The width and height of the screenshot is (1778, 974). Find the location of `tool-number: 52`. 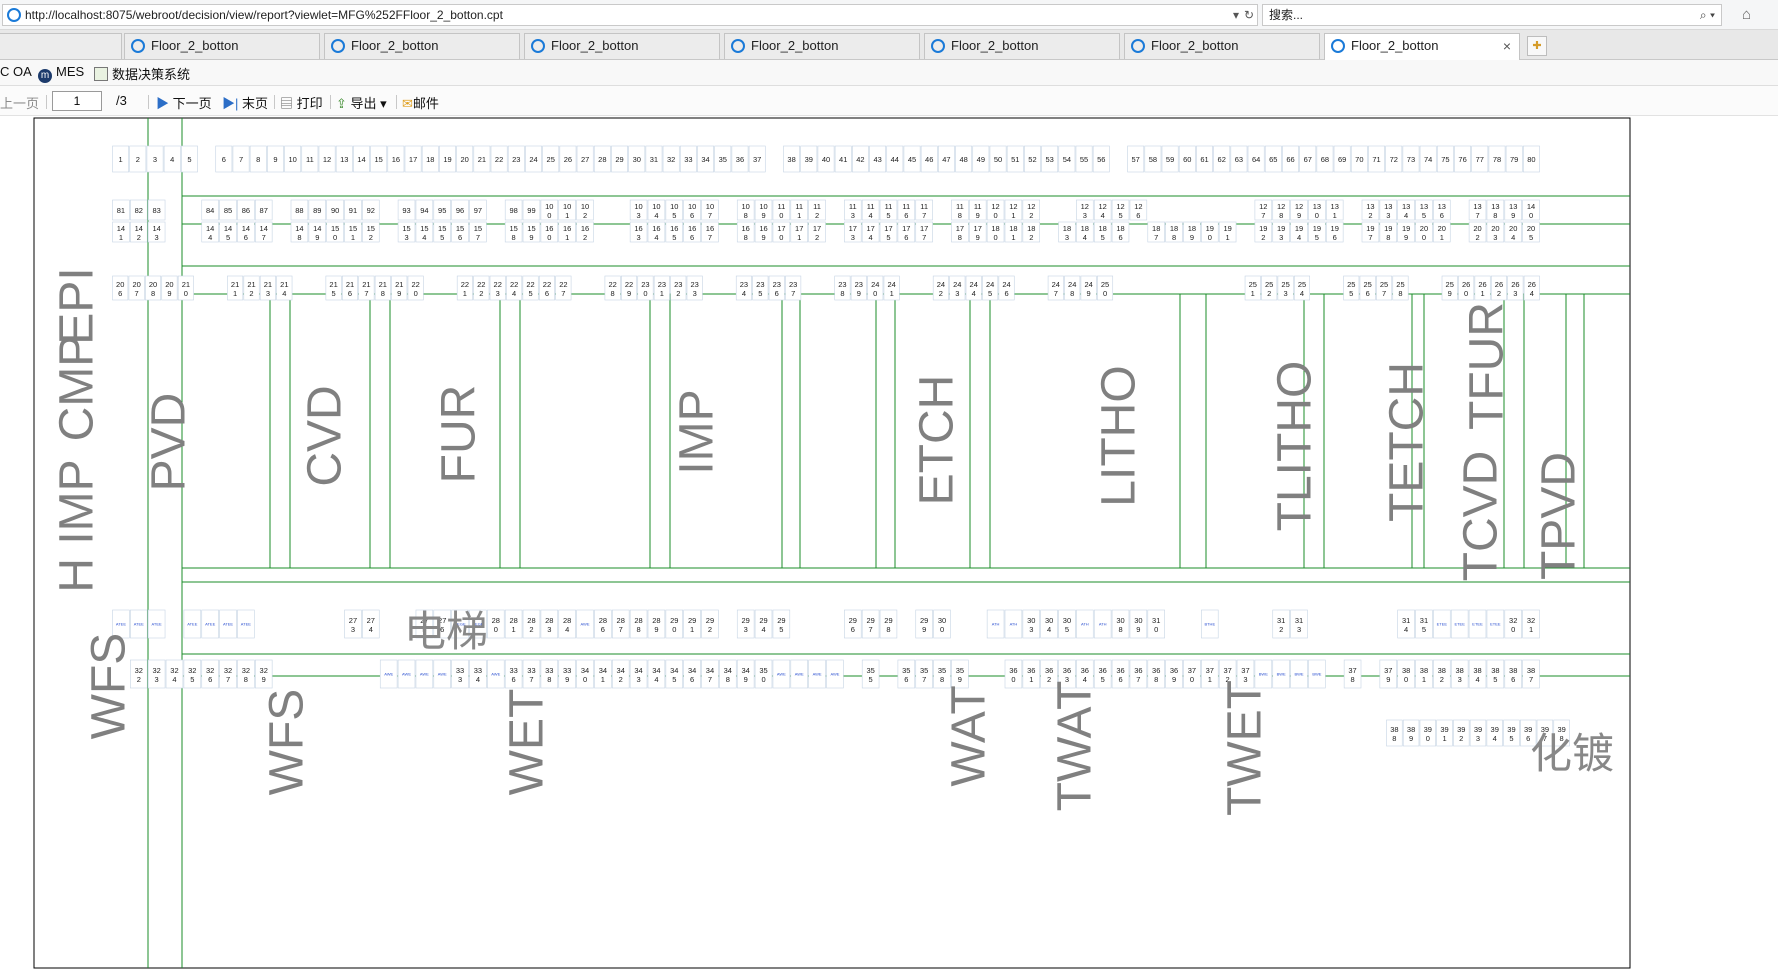

tool-number: 52 is located at coordinates (1032, 159).